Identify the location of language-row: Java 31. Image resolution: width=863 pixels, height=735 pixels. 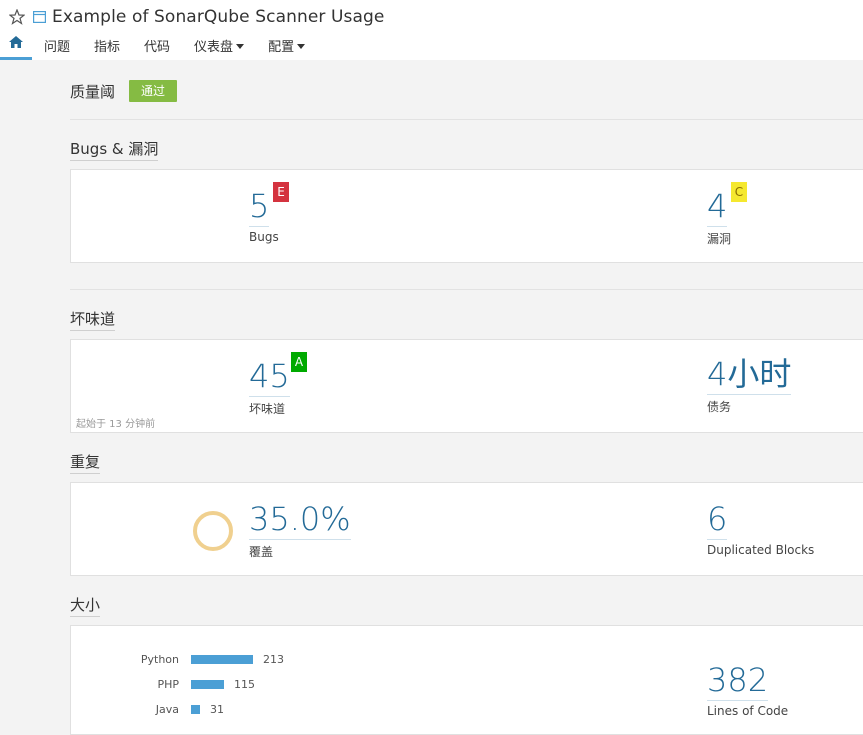
(147, 709).